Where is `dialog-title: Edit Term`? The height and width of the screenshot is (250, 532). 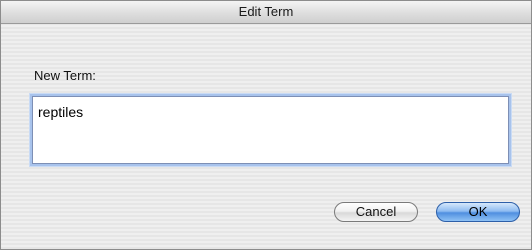
dialog-title: Edit Term is located at coordinates (266, 11).